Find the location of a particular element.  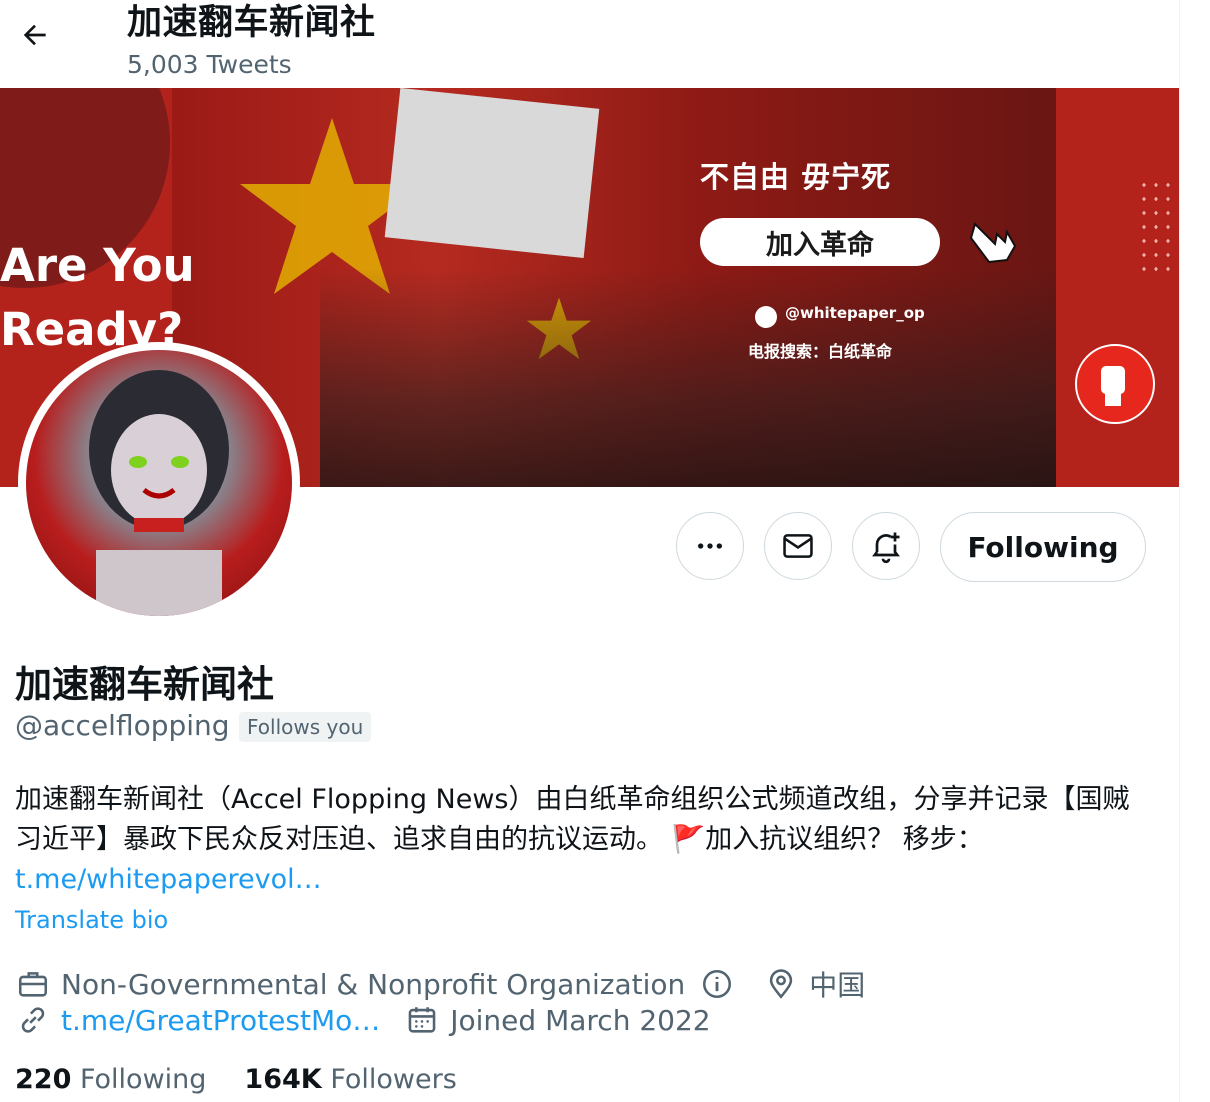

banner-dots-decoration is located at coordinates (1158, 228).